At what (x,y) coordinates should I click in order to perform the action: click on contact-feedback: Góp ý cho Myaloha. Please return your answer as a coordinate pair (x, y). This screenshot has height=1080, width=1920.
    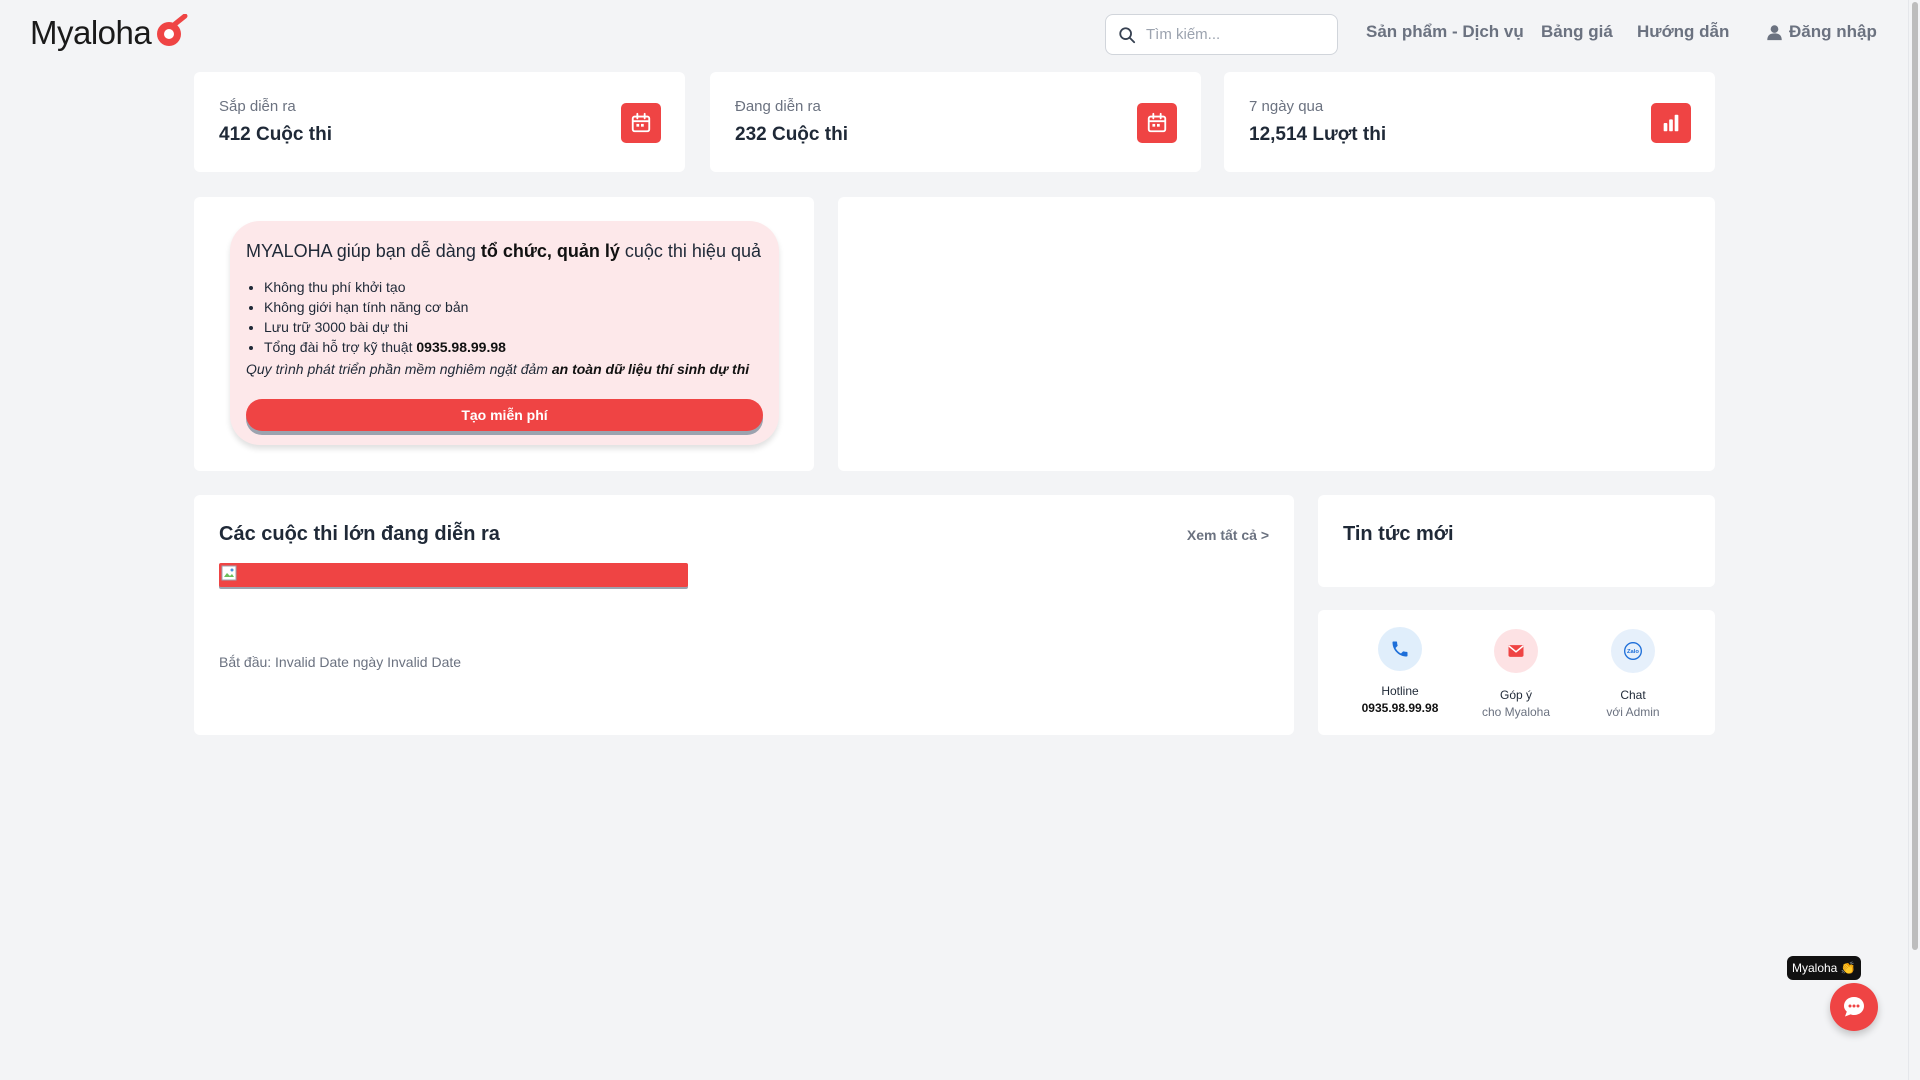
    Looking at the image, I should click on (1516, 673).